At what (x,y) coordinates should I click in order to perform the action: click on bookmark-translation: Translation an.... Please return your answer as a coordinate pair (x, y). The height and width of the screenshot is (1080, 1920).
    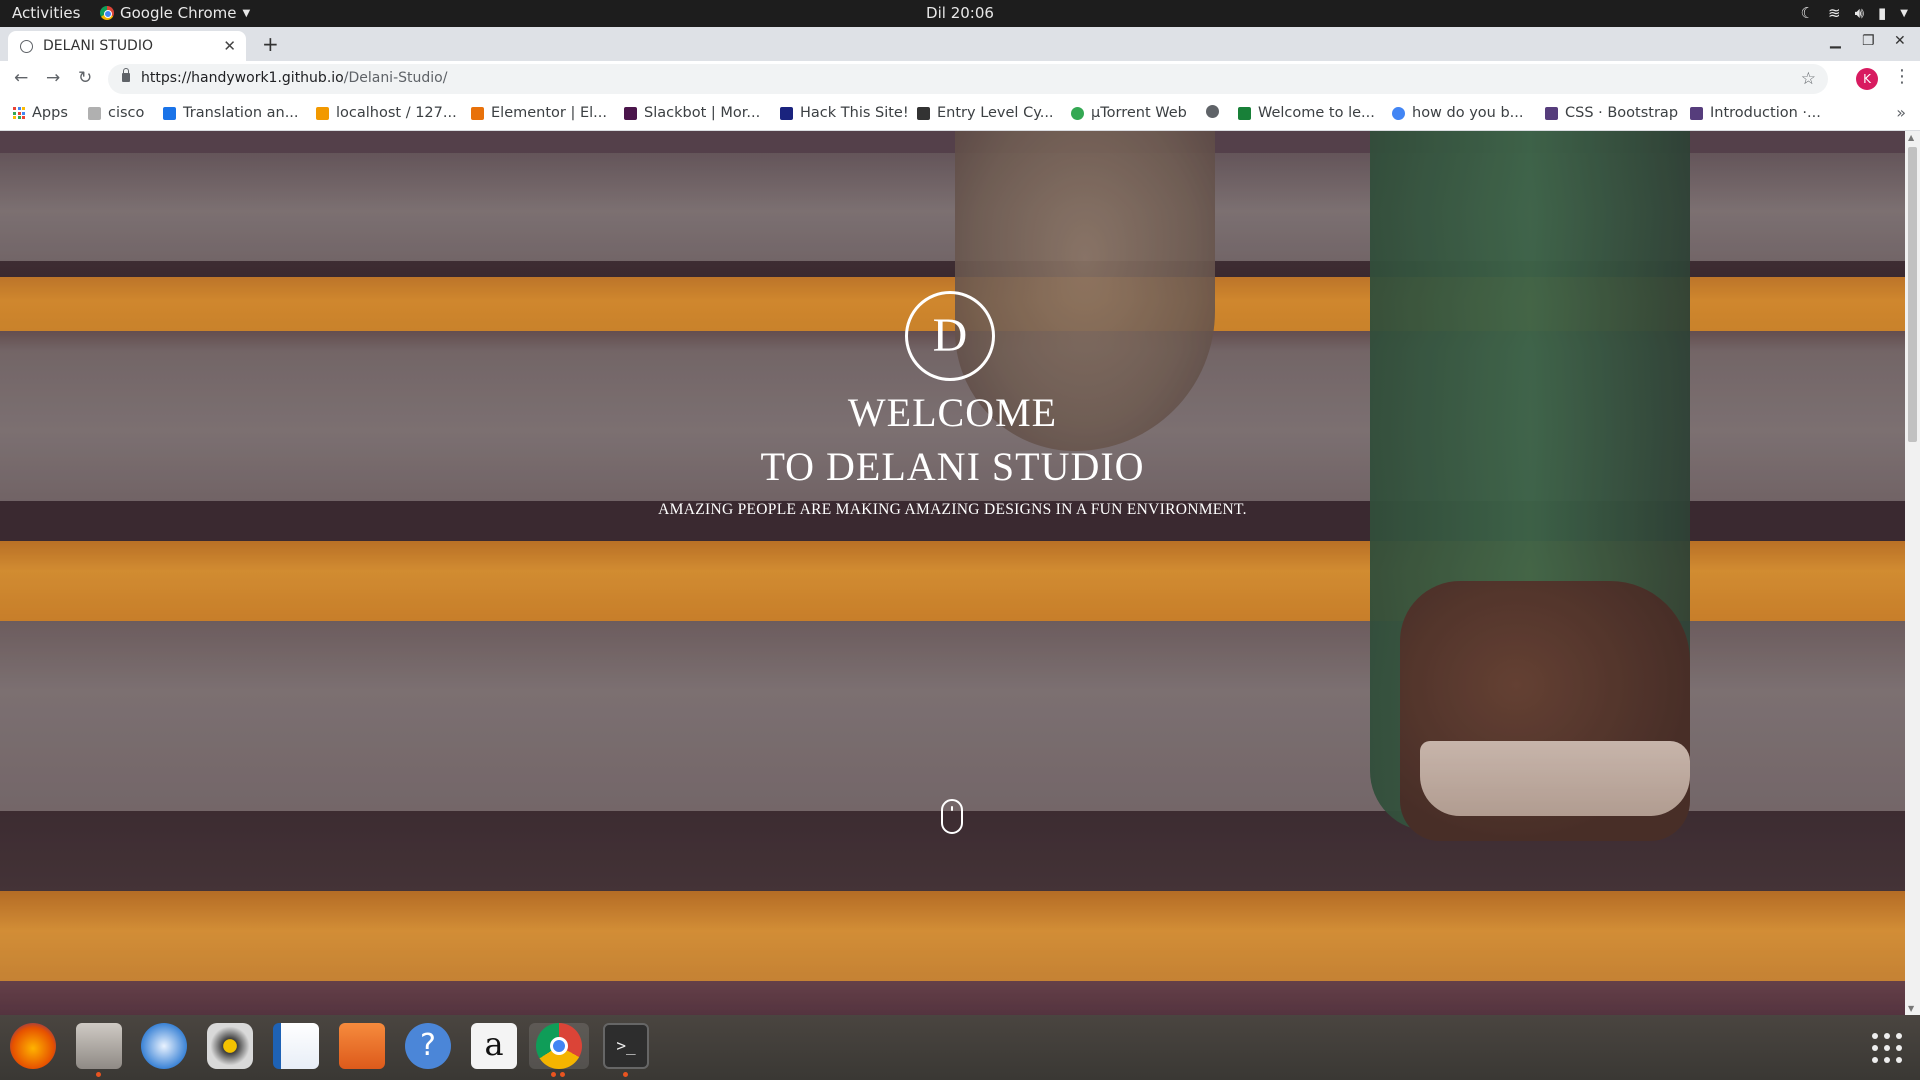
    Looking at the image, I should click on (231, 113).